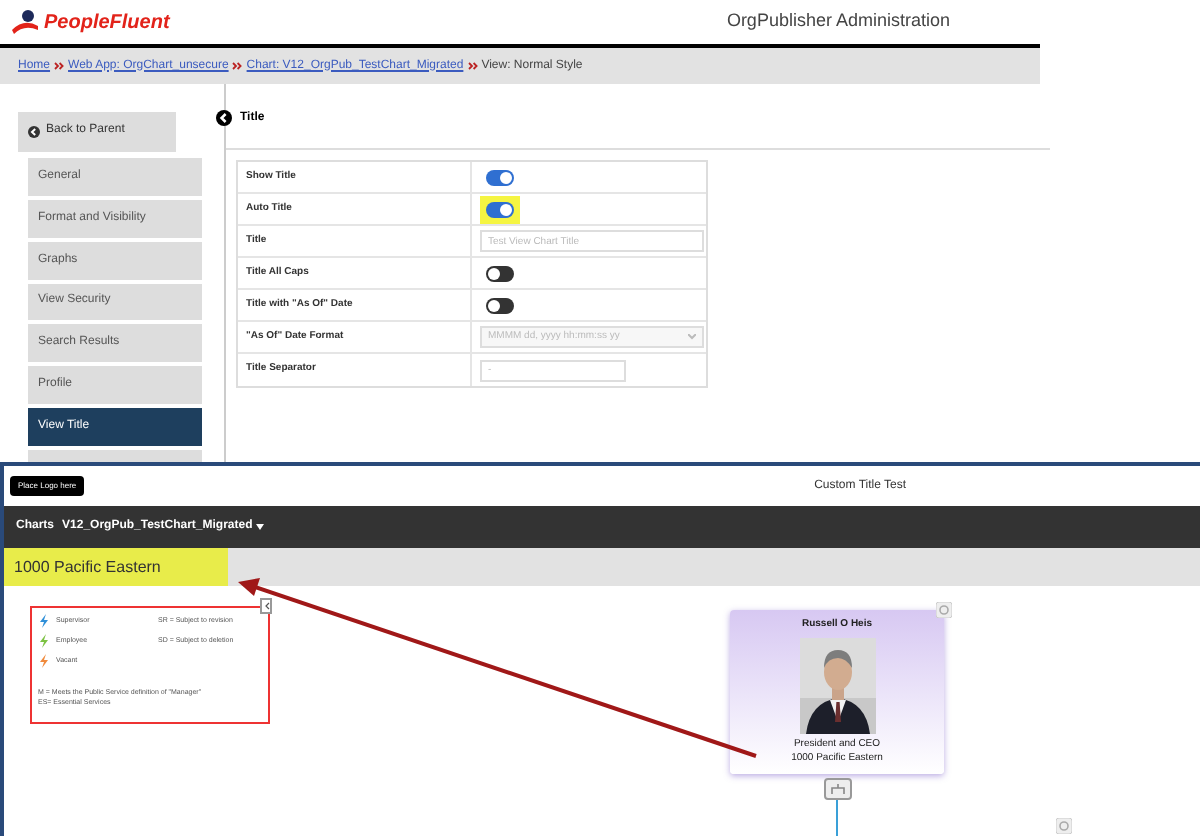 The height and width of the screenshot is (836, 1200). What do you see at coordinates (107, 23) in the screenshot?
I see `brand-logo: PeopleFluent` at bounding box center [107, 23].